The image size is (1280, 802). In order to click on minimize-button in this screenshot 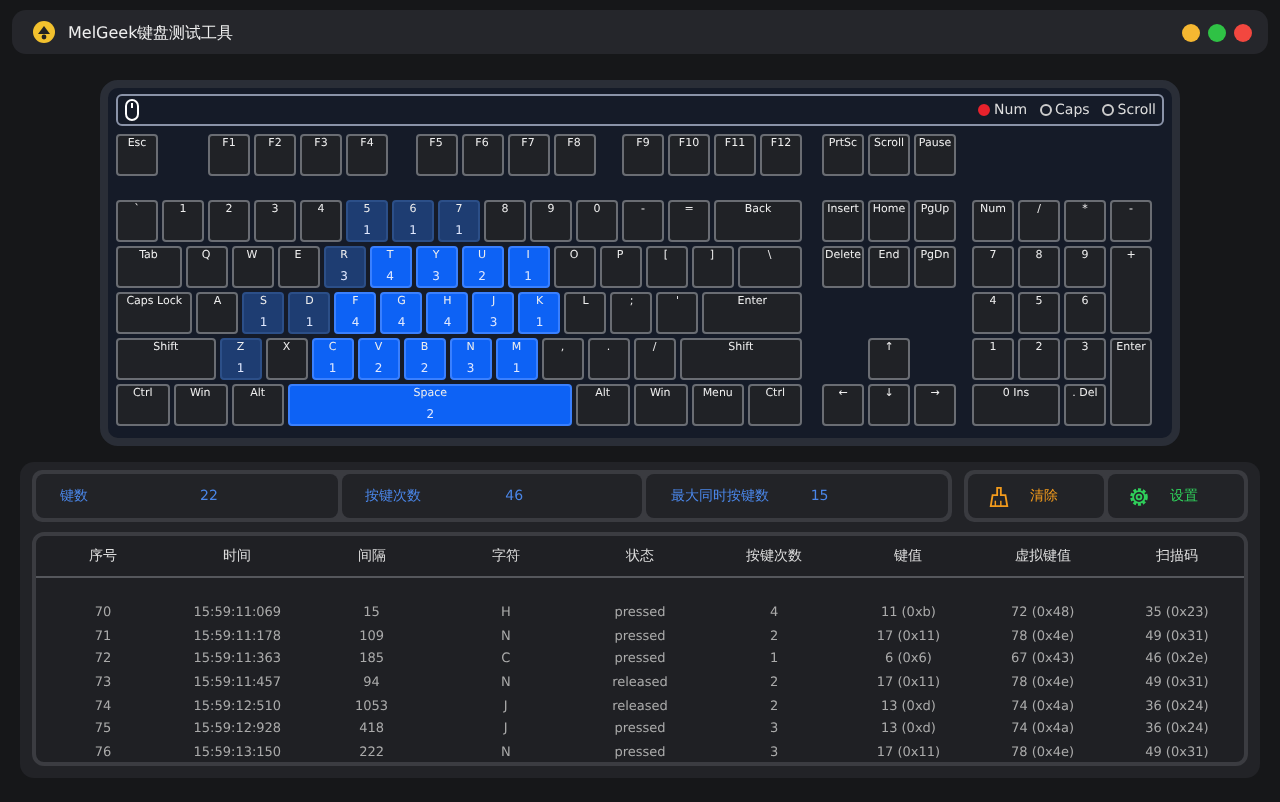, I will do `click(1191, 32)`.